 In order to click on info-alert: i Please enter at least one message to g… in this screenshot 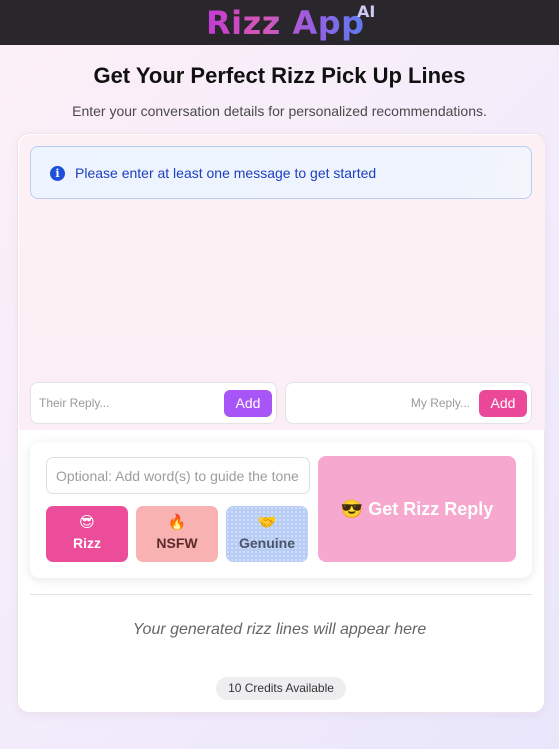, I will do `click(281, 172)`.